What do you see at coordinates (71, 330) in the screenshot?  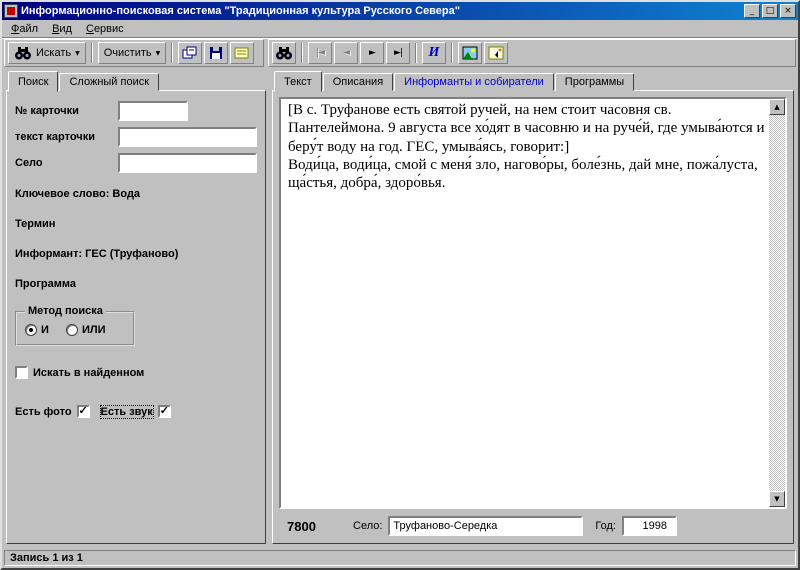 I see `radio-or-icon` at bounding box center [71, 330].